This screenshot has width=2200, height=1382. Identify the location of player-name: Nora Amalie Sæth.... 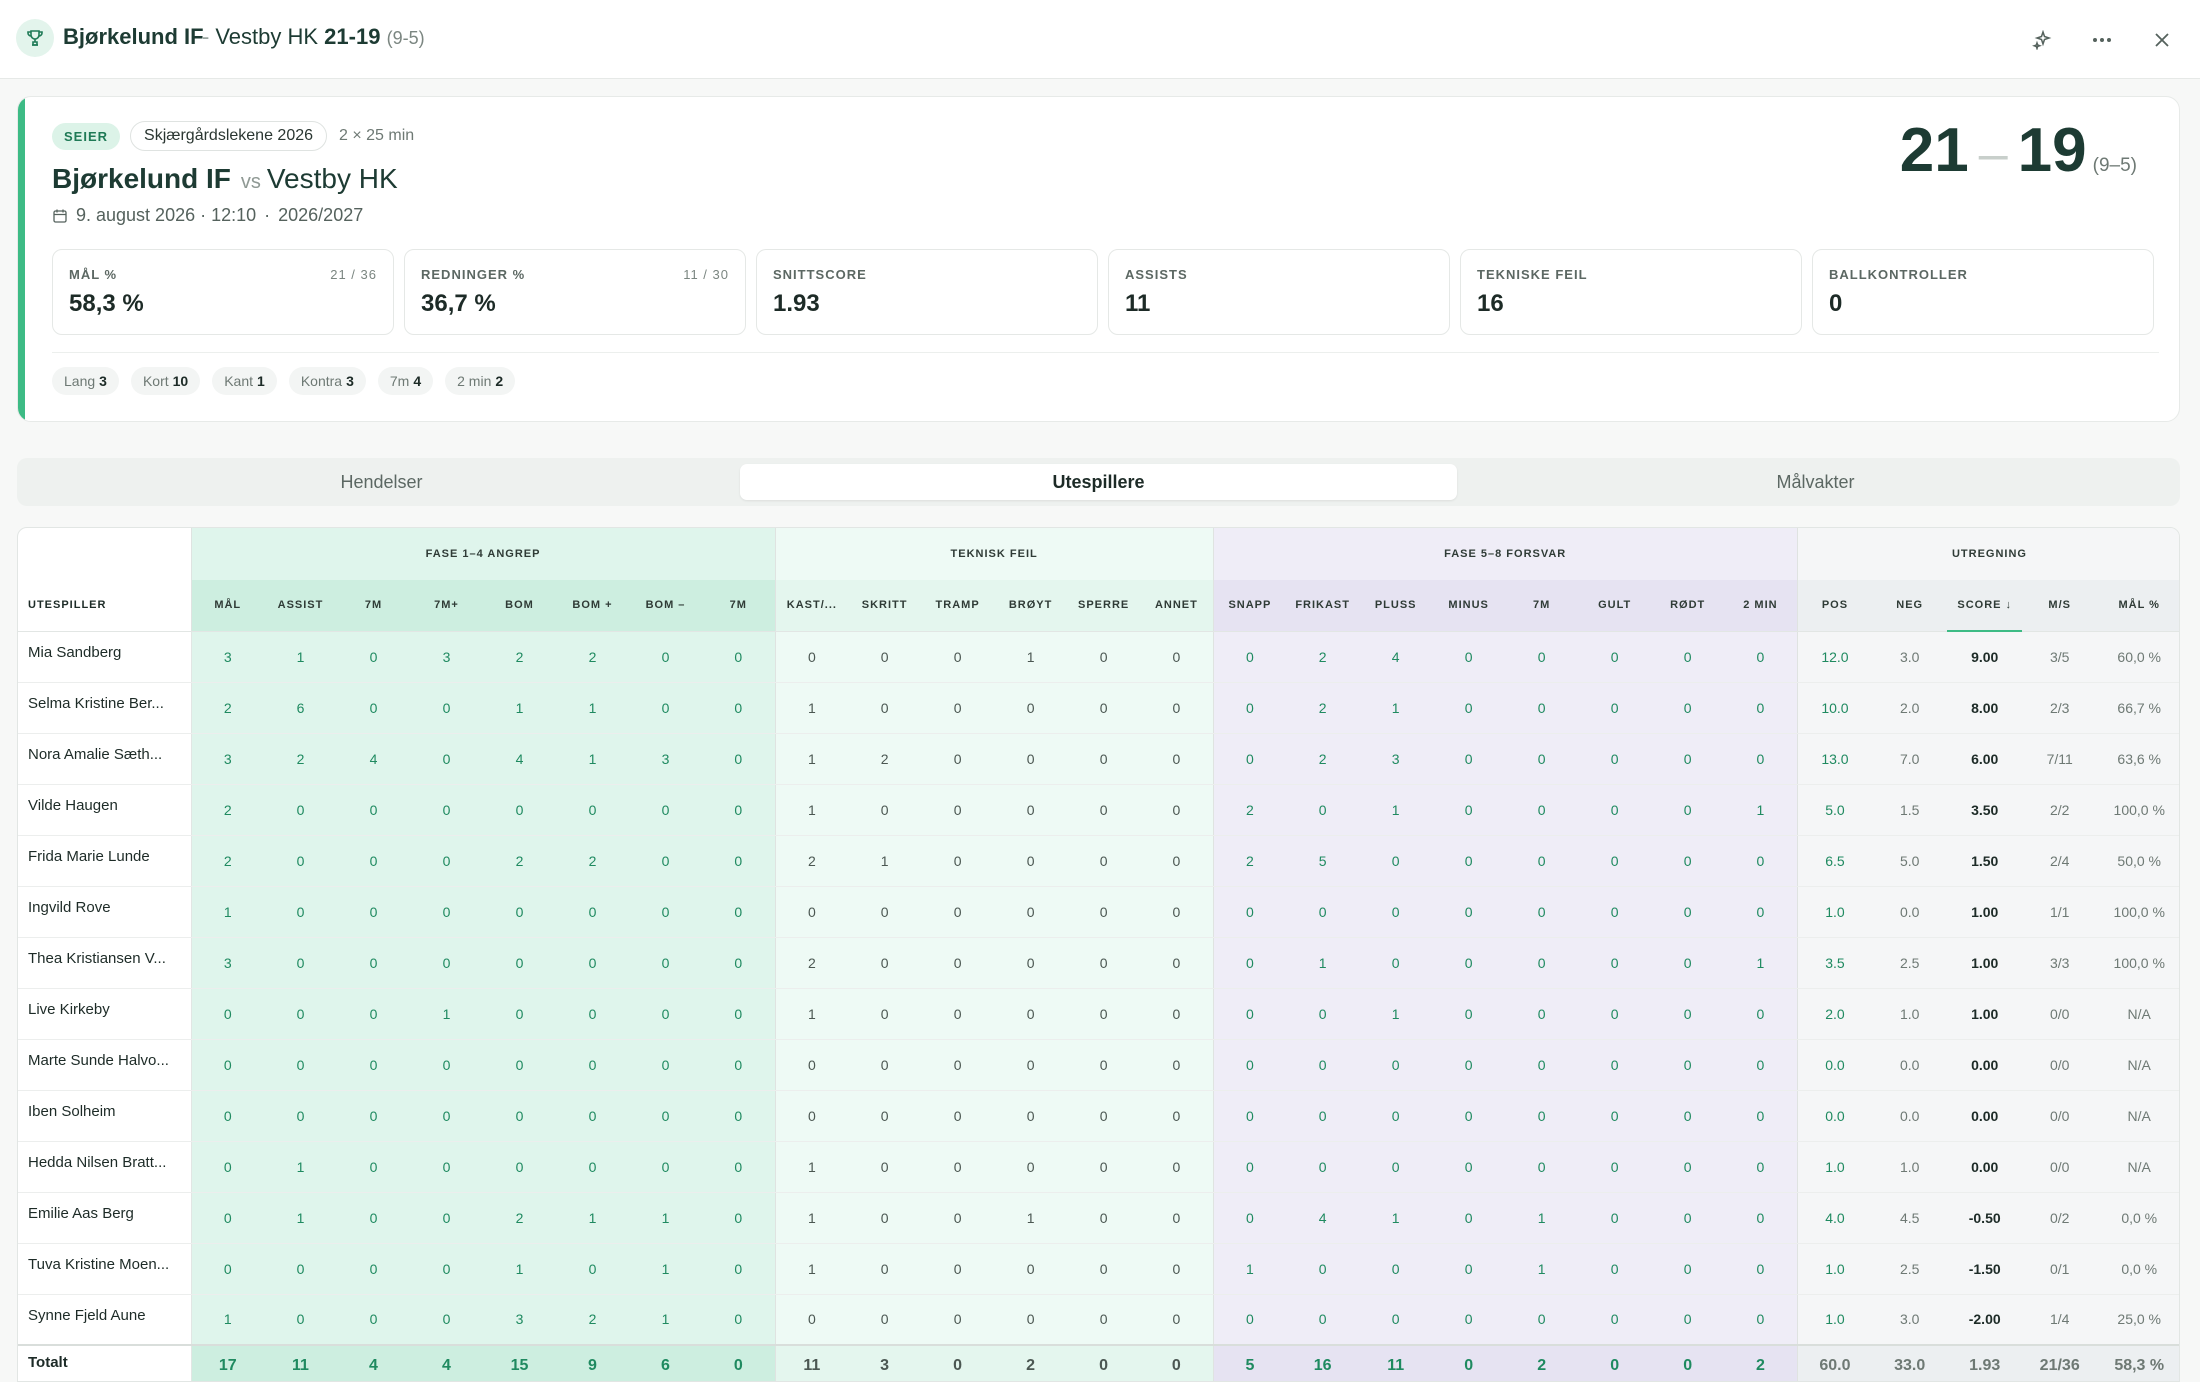
(105, 759).